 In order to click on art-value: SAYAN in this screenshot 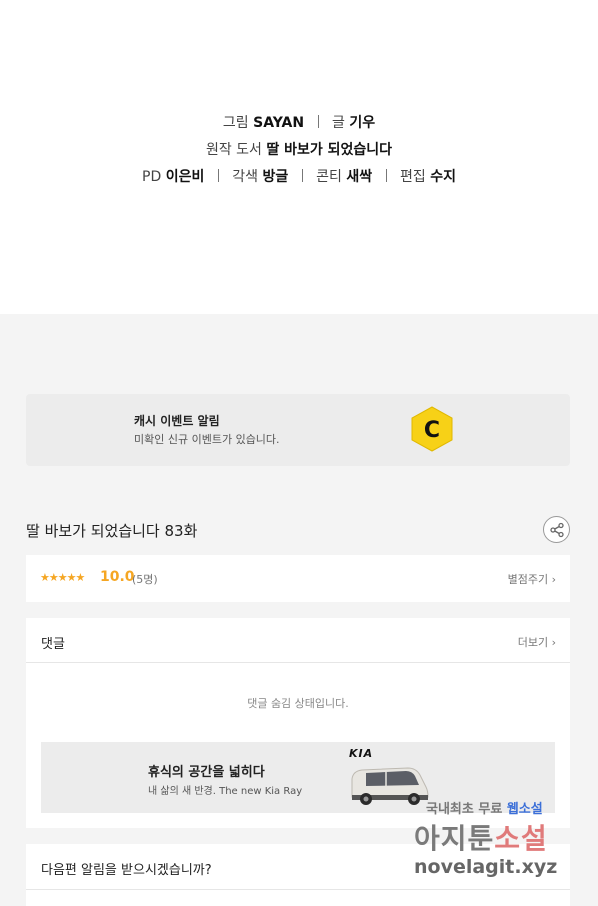, I will do `click(279, 123)`.